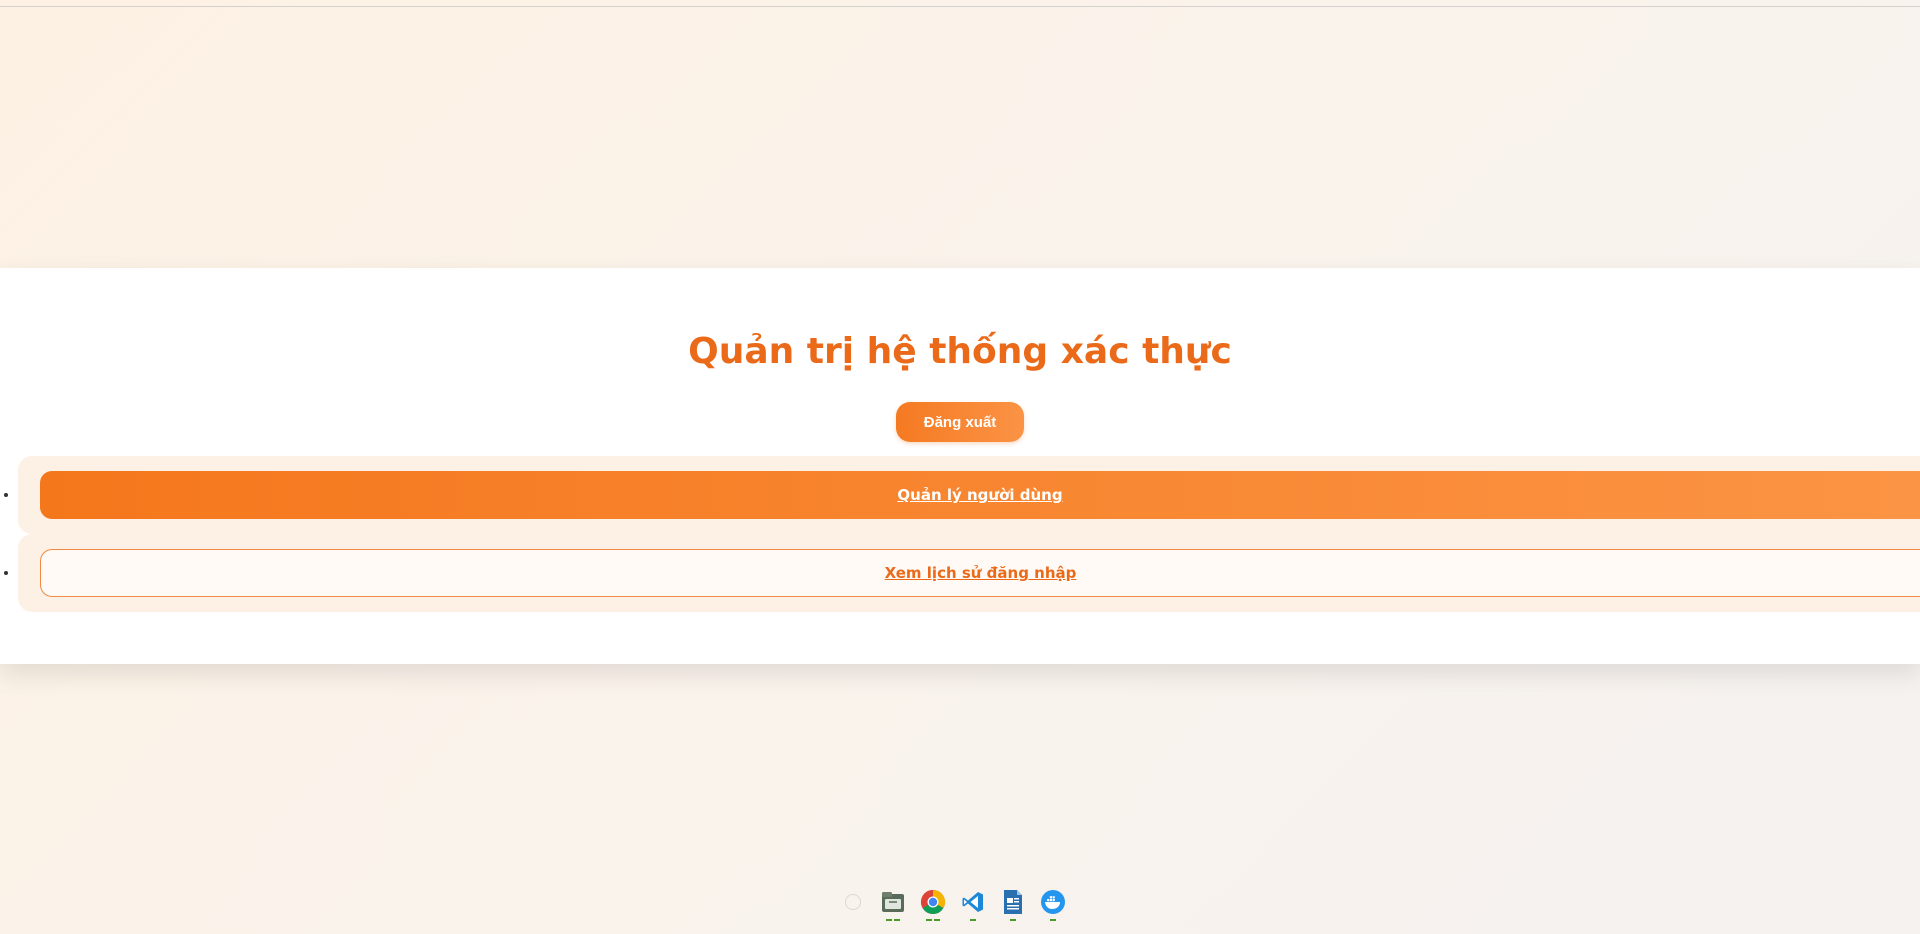 This screenshot has height=934, width=1920. Describe the element at coordinates (933, 905) in the screenshot. I see `chrome-icon` at that location.